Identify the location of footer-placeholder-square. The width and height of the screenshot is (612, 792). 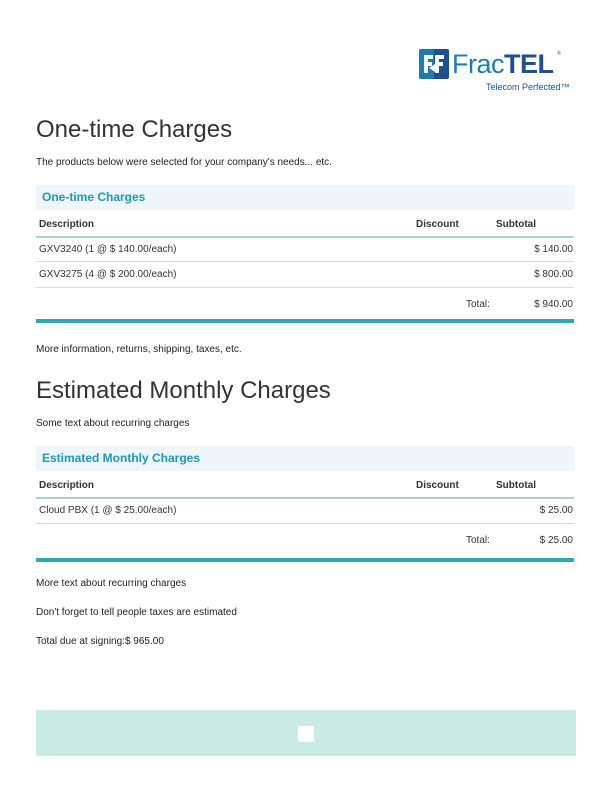
(306, 734).